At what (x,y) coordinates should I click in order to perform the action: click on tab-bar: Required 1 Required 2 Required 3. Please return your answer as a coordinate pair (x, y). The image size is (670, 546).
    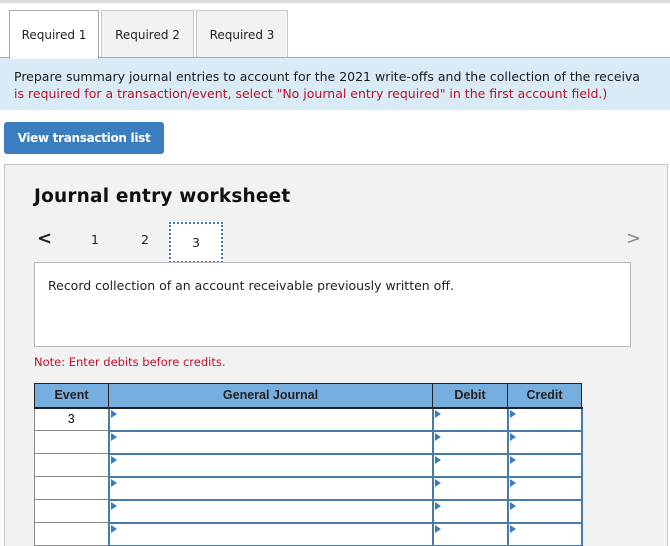
    Looking at the image, I should click on (149, 34).